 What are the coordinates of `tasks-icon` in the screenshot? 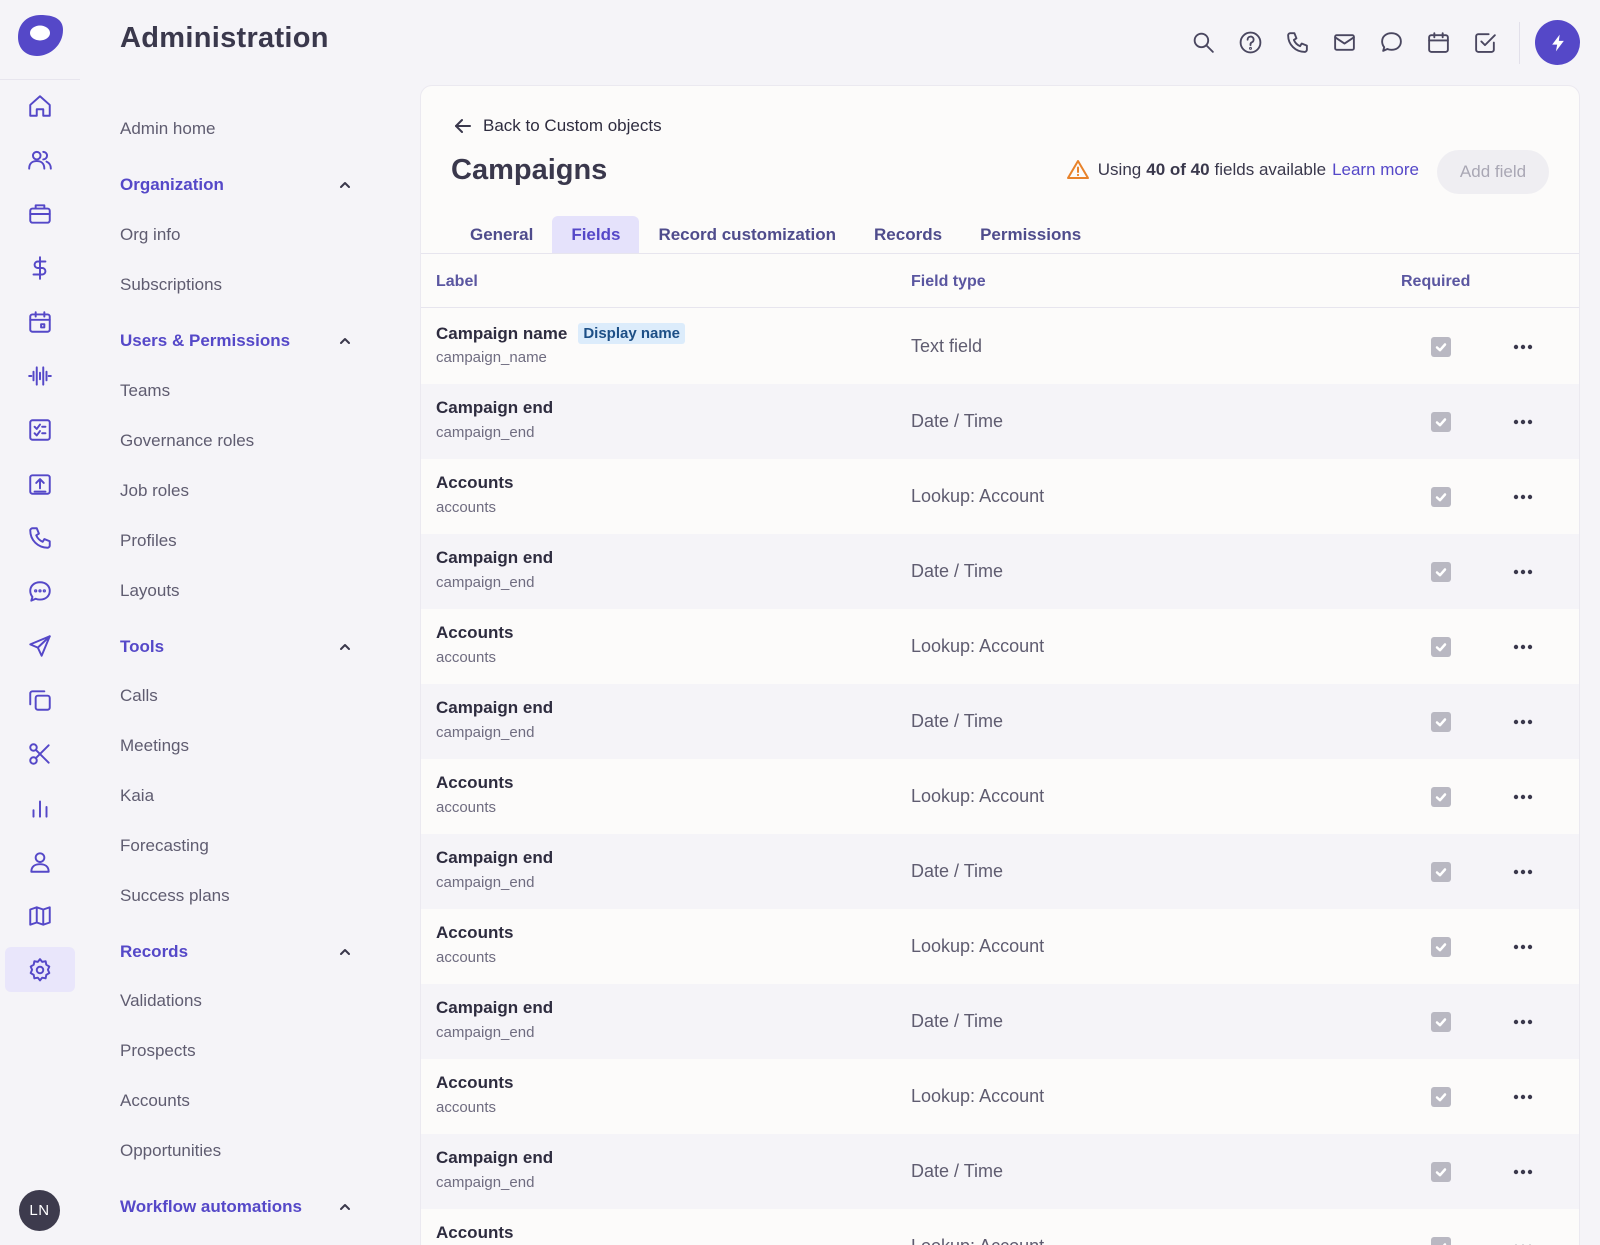 It's located at (1485, 42).